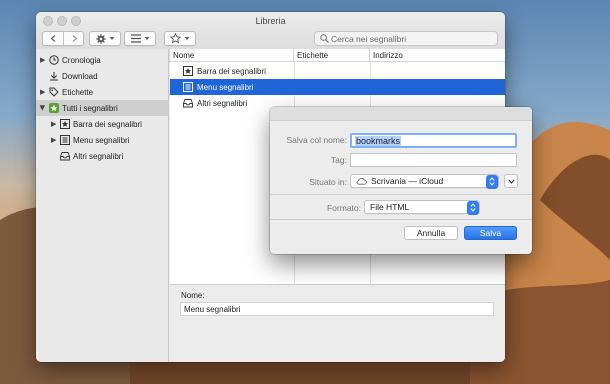  What do you see at coordinates (80, 76) in the screenshot?
I see `sidebar-item-label: Download` at bounding box center [80, 76].